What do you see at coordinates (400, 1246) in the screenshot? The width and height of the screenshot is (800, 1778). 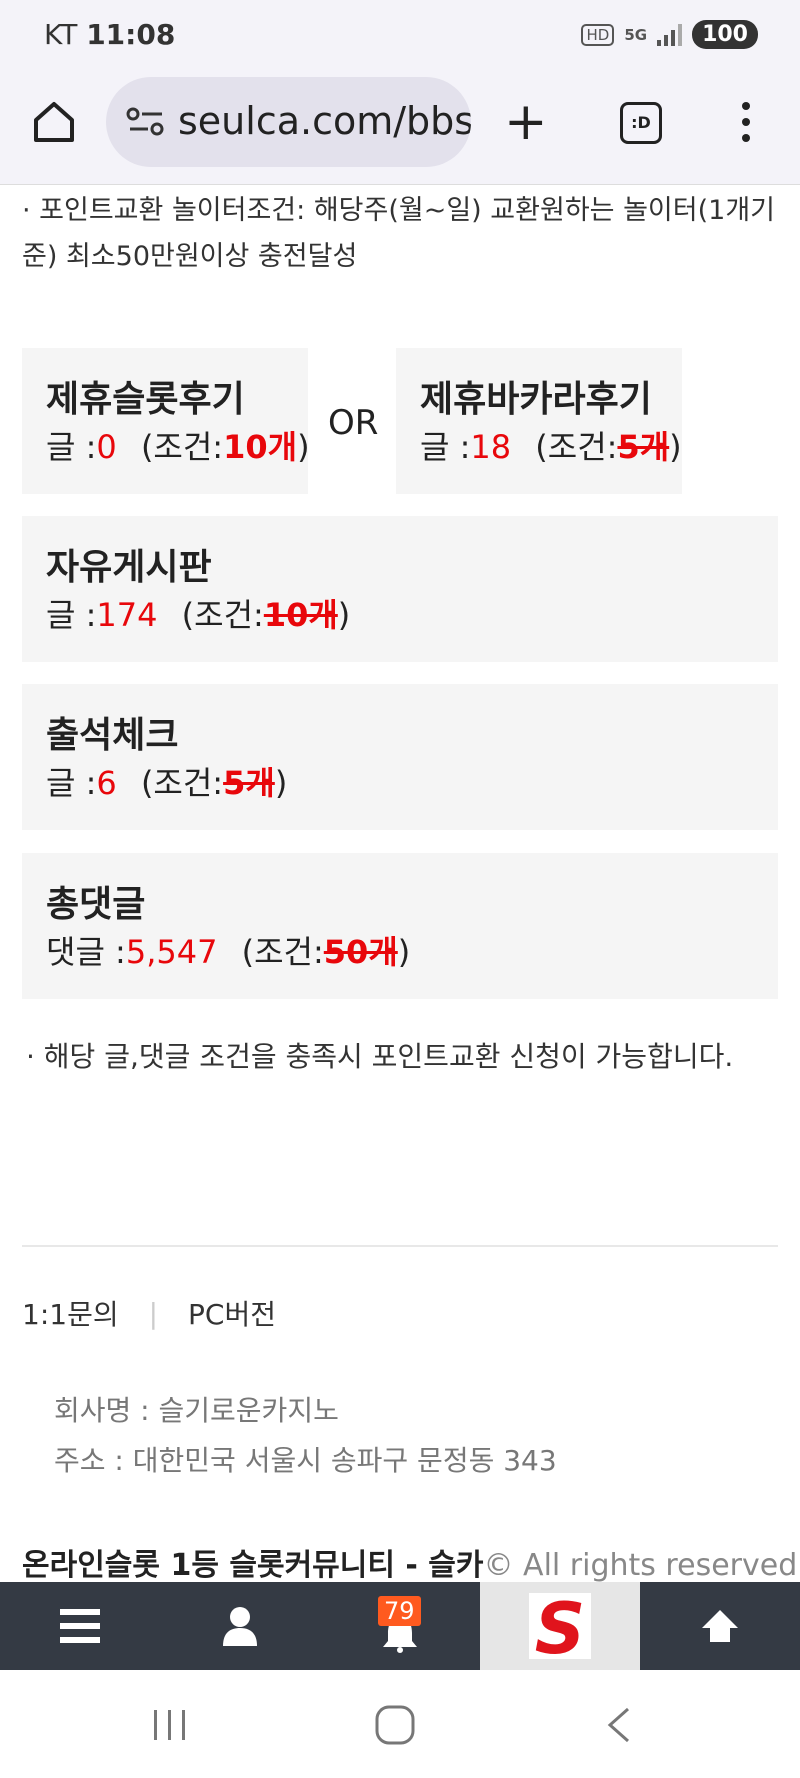 I see `footer-divider` at bounding box center [400, 1246].